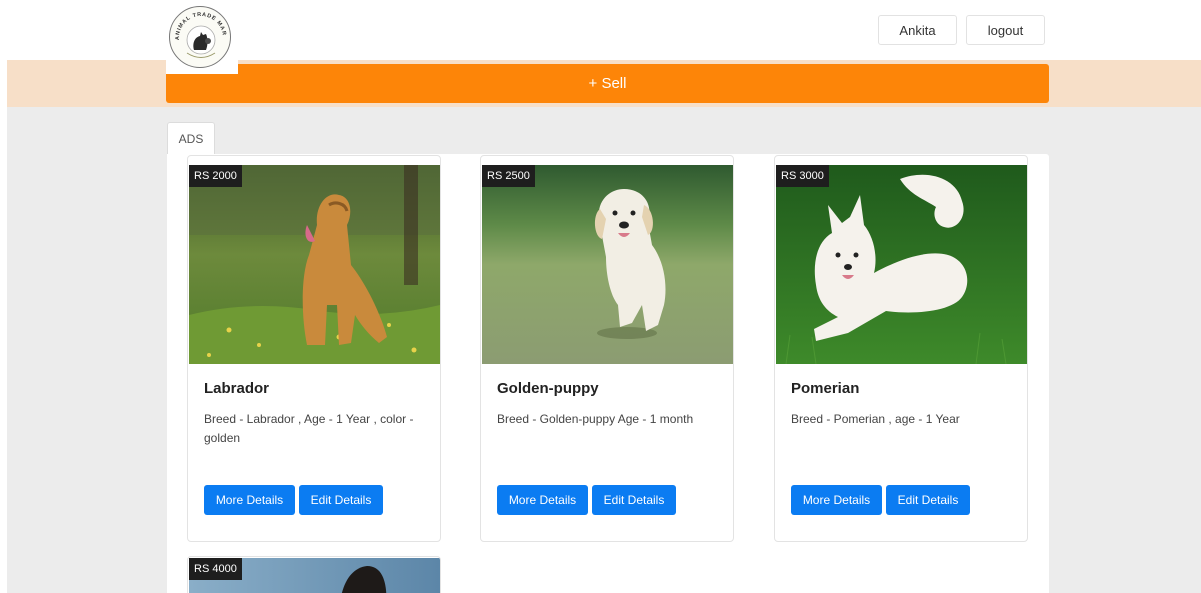  I want to click on ad-description: Breed - Pomerian , age - 1 Year, so click(875, 419).